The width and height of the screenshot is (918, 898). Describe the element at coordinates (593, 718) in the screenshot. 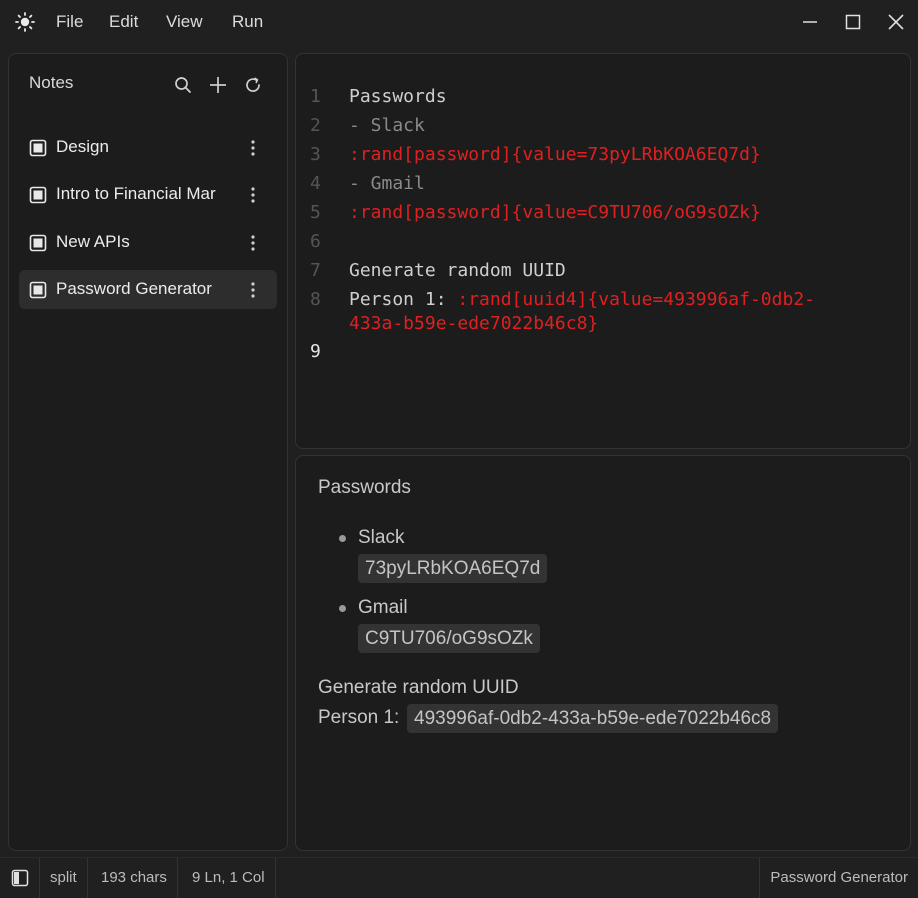

I see `generated-uuid-chip: 493996af-0db2-433a-b59e-ede7022b46c8` at that location.